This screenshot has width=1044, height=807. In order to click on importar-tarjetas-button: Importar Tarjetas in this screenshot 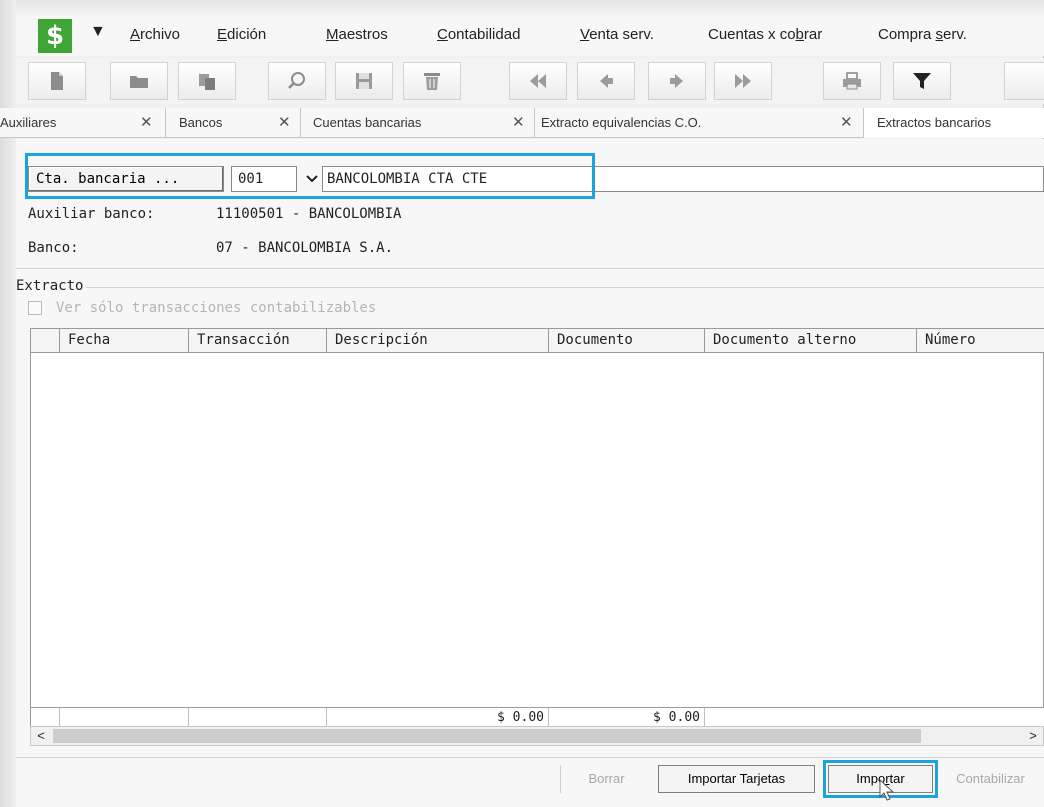, I will do `click(736, 779)`.